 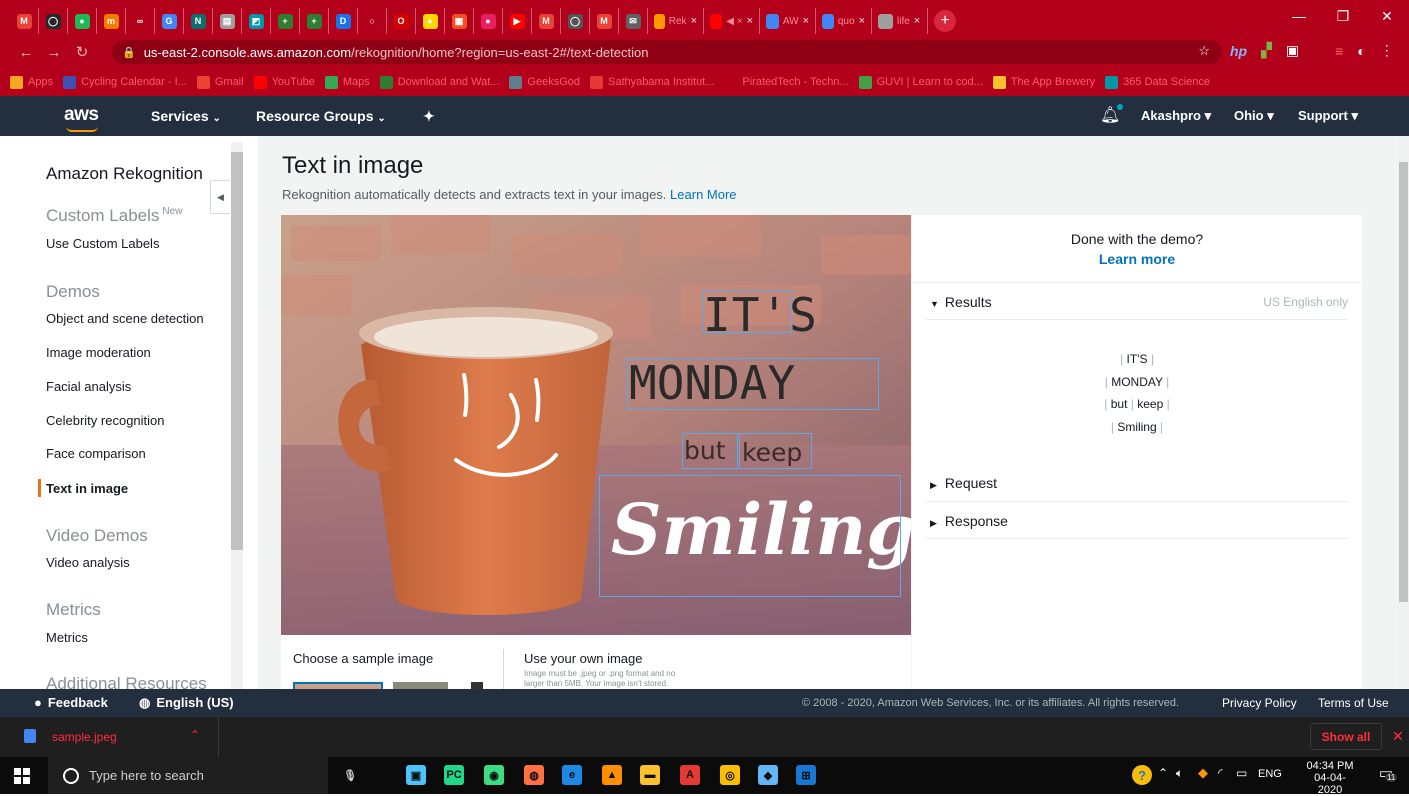 What do you see at coordinates (768, 775) in the screenshot?
I see `vscode-icon: ◆` at bounding box center [768, 775].